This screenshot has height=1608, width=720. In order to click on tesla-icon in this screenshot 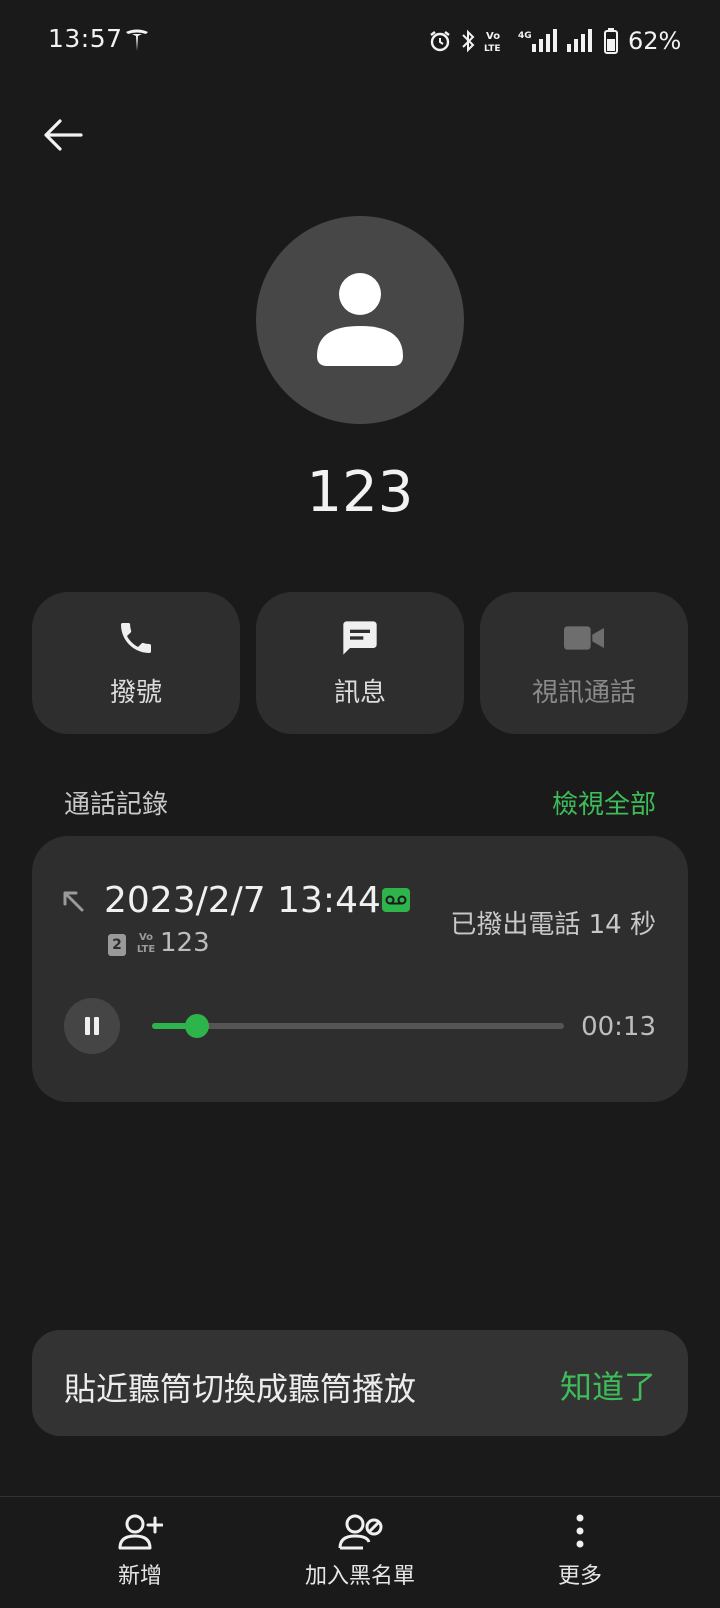, I will do `click(137, 40)`.